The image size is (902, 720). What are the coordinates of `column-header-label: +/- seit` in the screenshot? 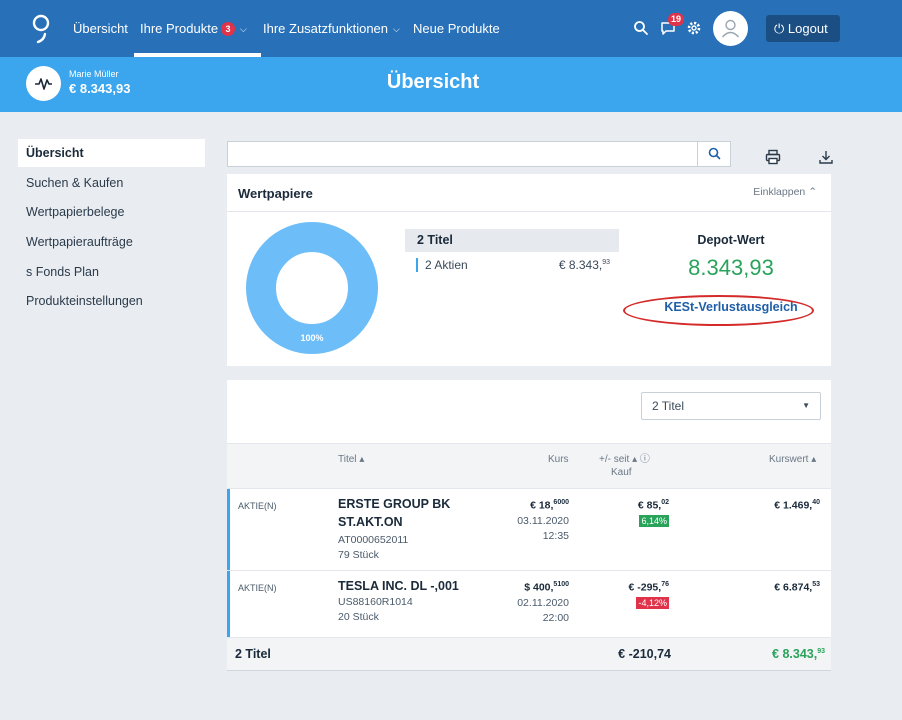 It's located at (614, 459).